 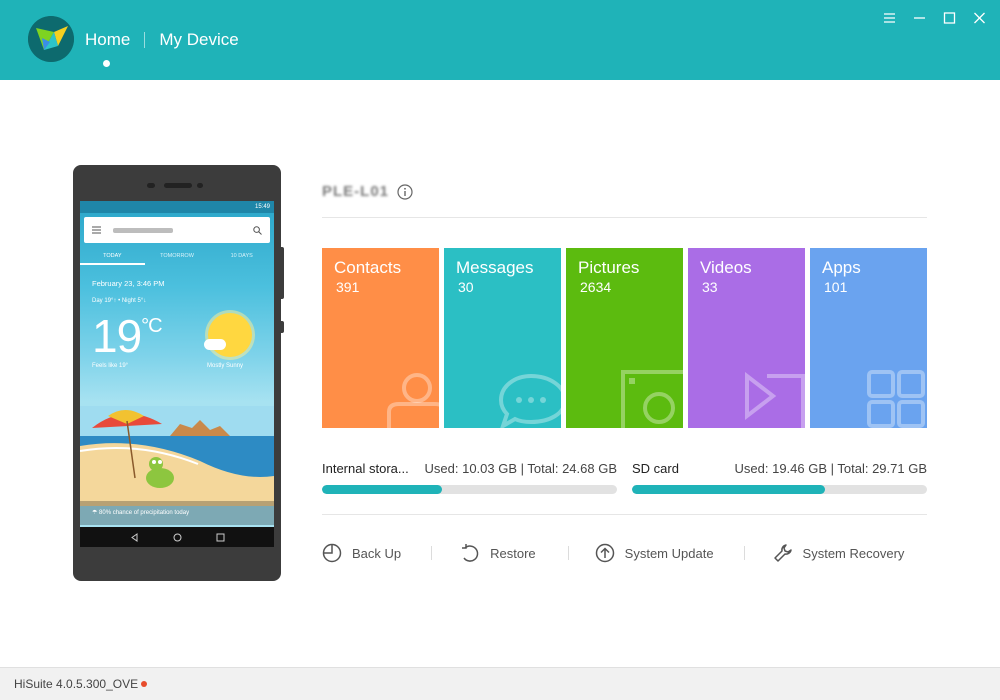 What do you see at coordinates (830, 468) in the screenshot?
I see `storage-usage: Used: 19.46 GB | Total: 29.71 GB` at bounding box center [830, 468].